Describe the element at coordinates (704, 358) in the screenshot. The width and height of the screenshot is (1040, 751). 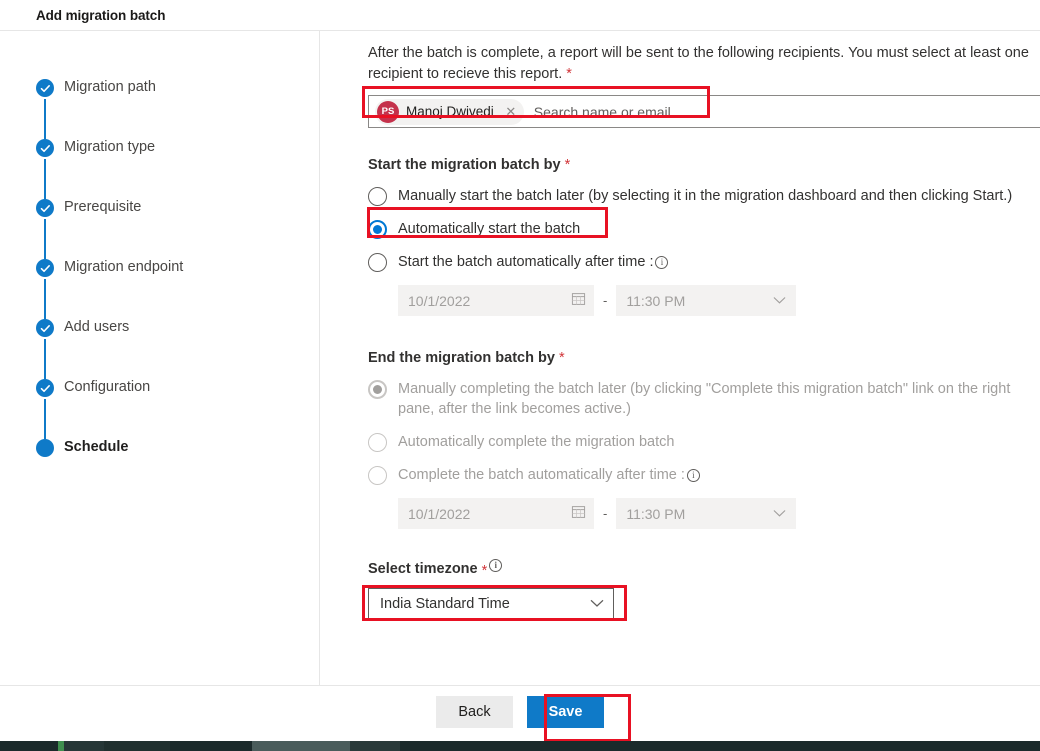
I see `end-section-heading: End the migration batch by *` at that location.